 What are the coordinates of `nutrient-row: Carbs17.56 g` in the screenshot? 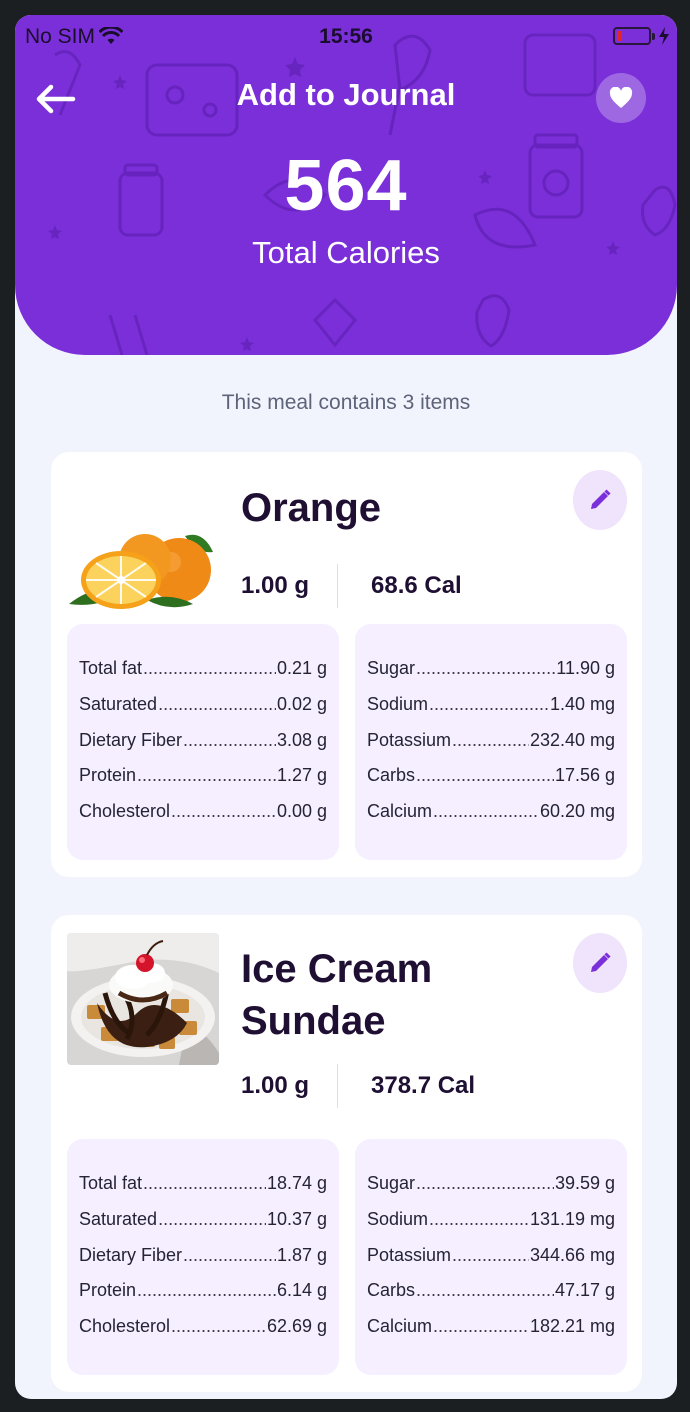 It's located at (491, 783).